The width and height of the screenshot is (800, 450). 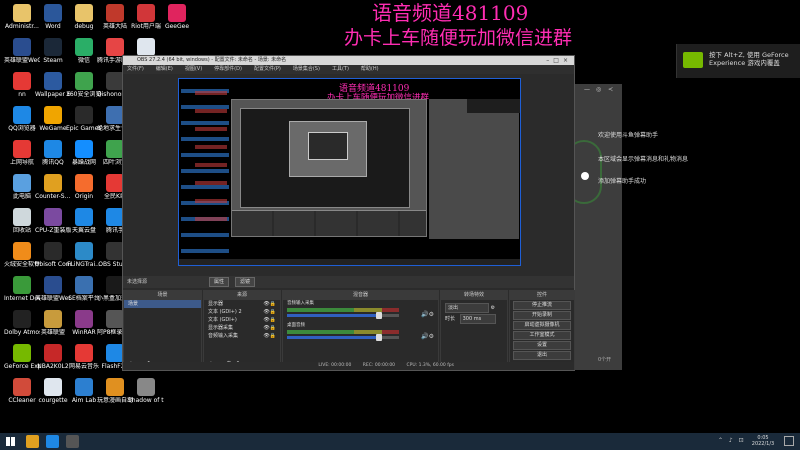 What do you see at coordinates (559, 60) in the screenshot?
I see `window-controls: –□×` at bounding box center [559, 60].